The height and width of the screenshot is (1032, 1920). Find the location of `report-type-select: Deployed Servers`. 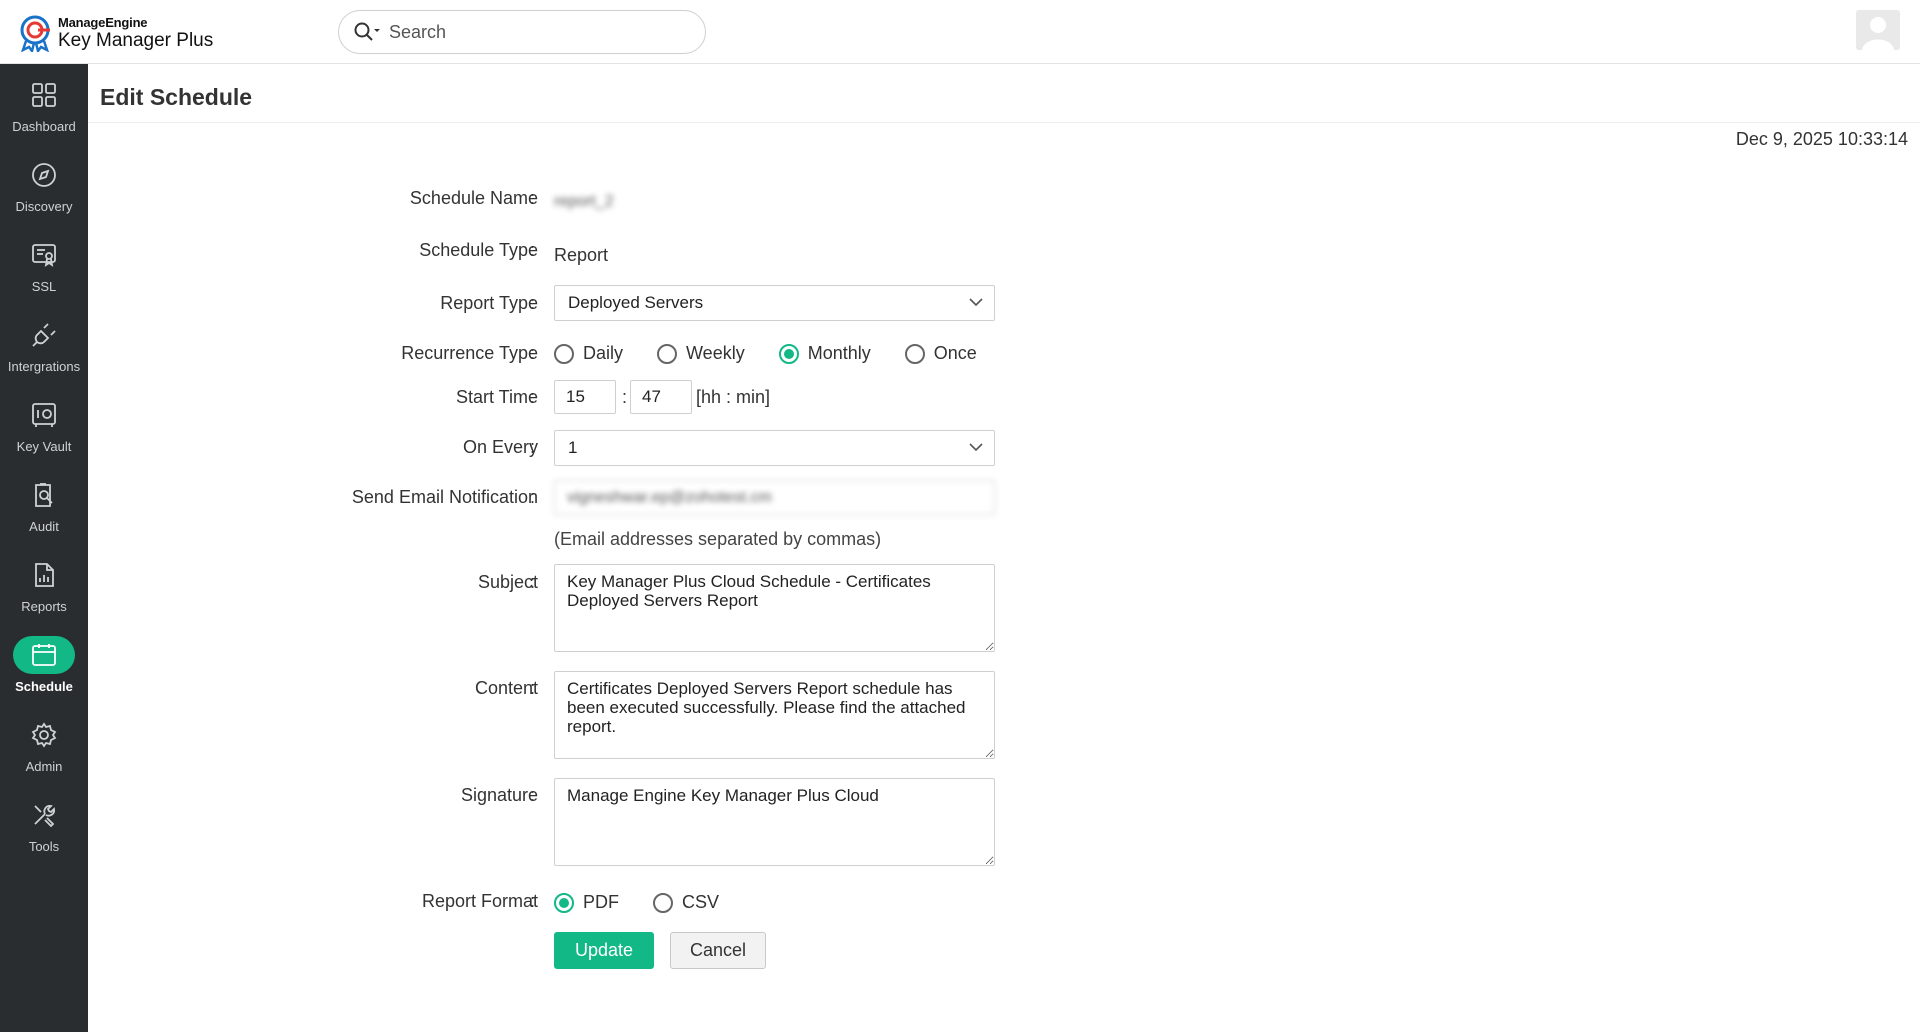

report-type-select: Deployed Servers is located at coordinates (774, 303).